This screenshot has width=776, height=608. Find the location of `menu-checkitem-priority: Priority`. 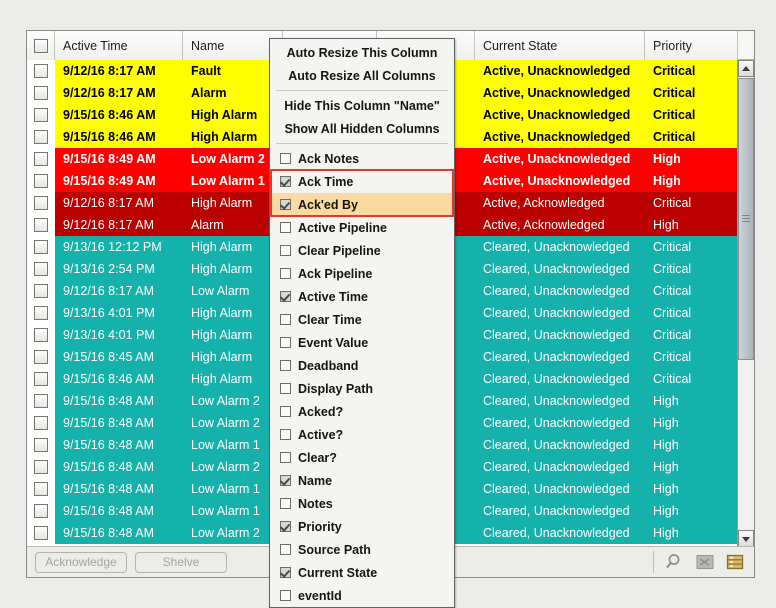

menu-checkitem-priority: Priority is located at coordinates (362, 526).